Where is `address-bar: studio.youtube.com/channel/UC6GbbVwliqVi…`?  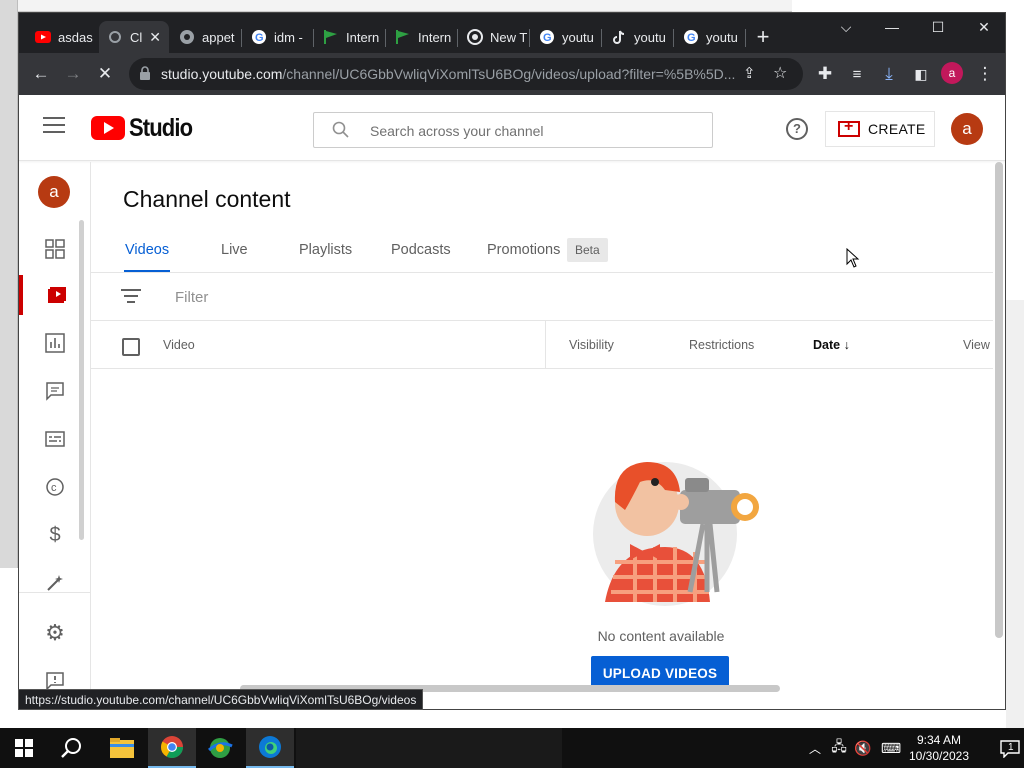 address-bar: studio.youtube.com/channel/UC6GbbVwliqVi… is located at coordinates (466, 74).